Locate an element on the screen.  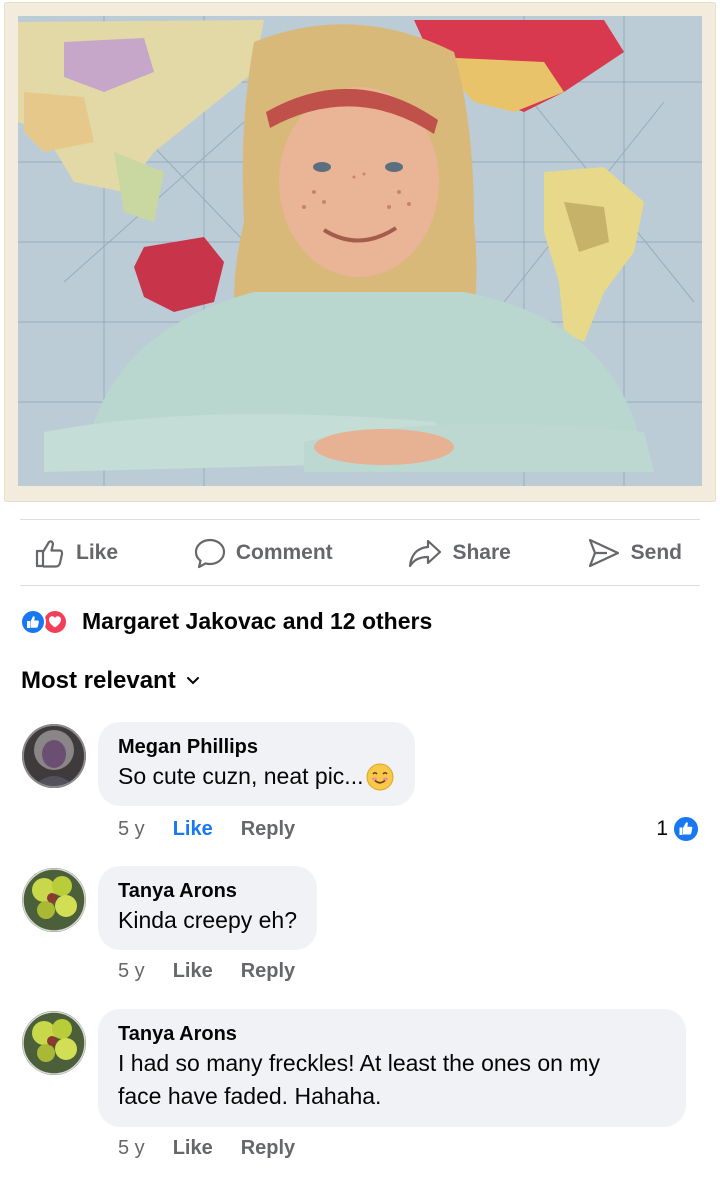
chevron-down-icon is located at coordinates (192, 681).